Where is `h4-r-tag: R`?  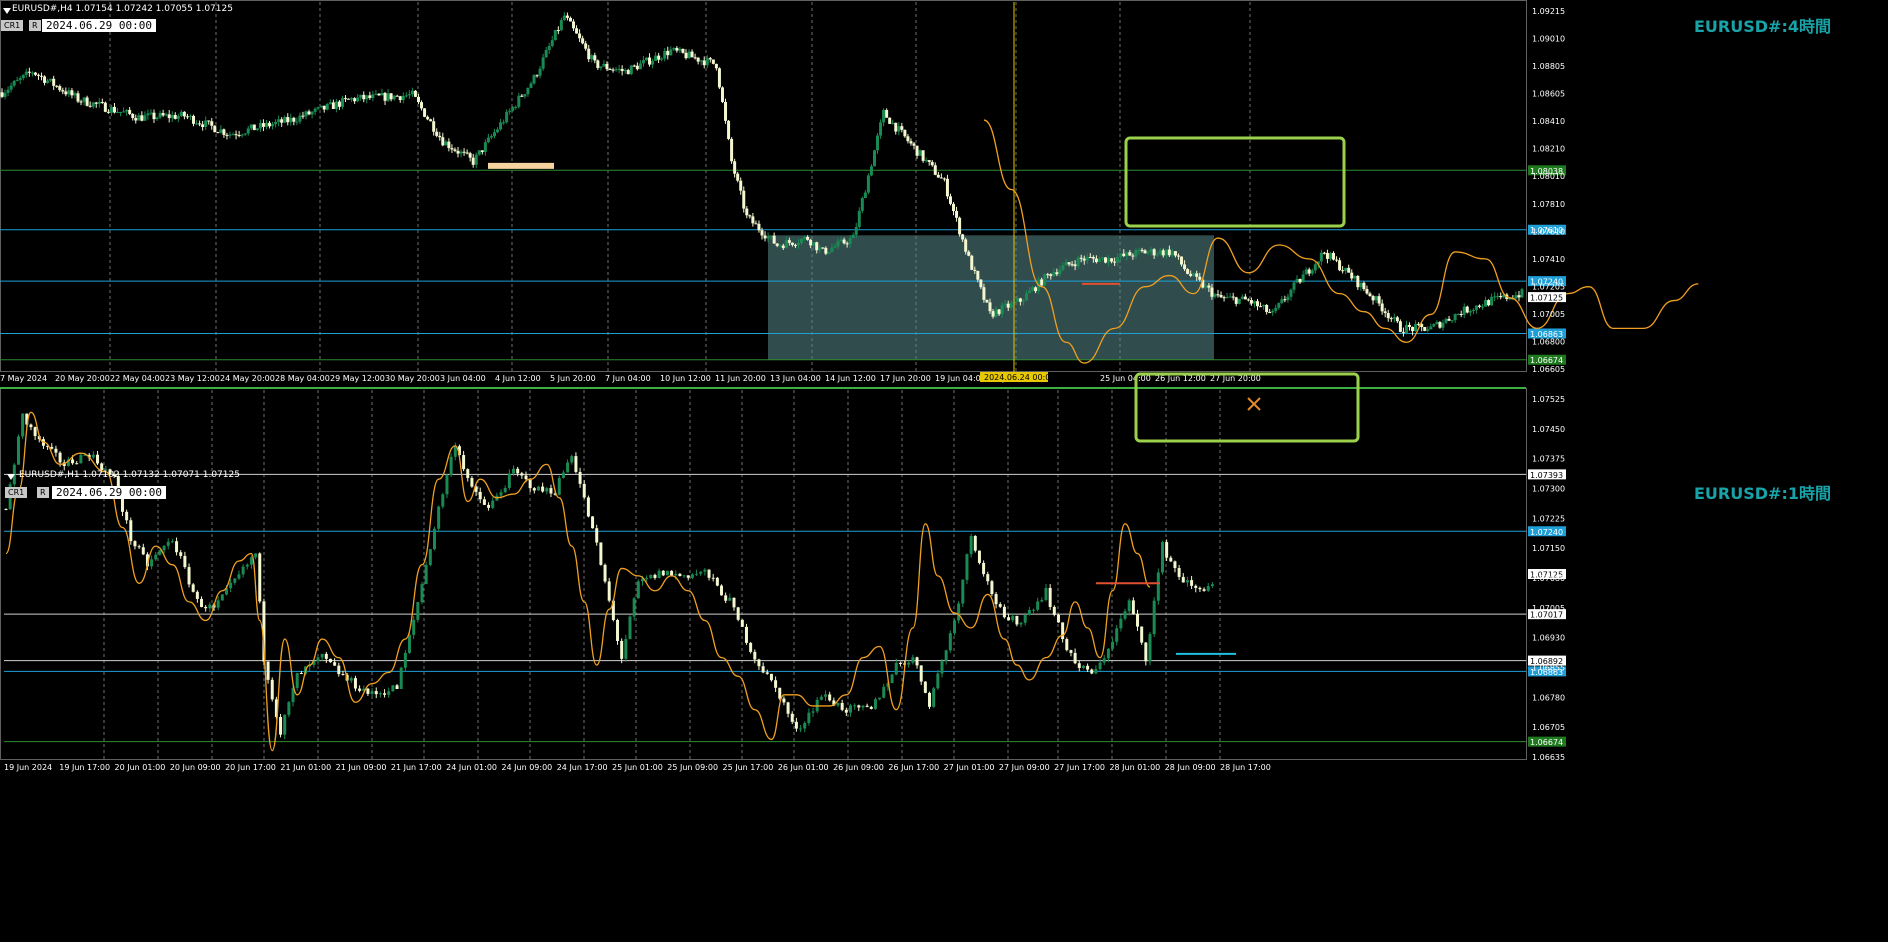
h4-r-tag: R is located at coordinates (35, 25).